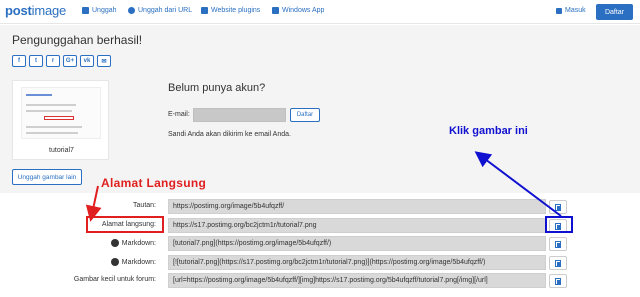  What do you see at coordinates (518, 184) in the screenshot?
I see `blue-arrow` at bounding box center [518, 184].